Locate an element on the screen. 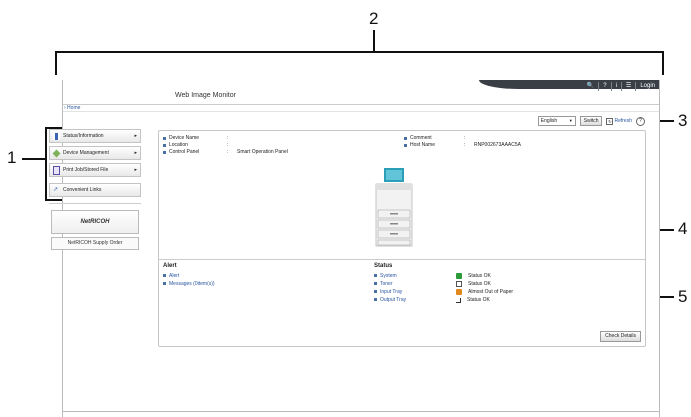 The image size is (691, 417). callout-2: 2 is located at coordinates (374, 18).